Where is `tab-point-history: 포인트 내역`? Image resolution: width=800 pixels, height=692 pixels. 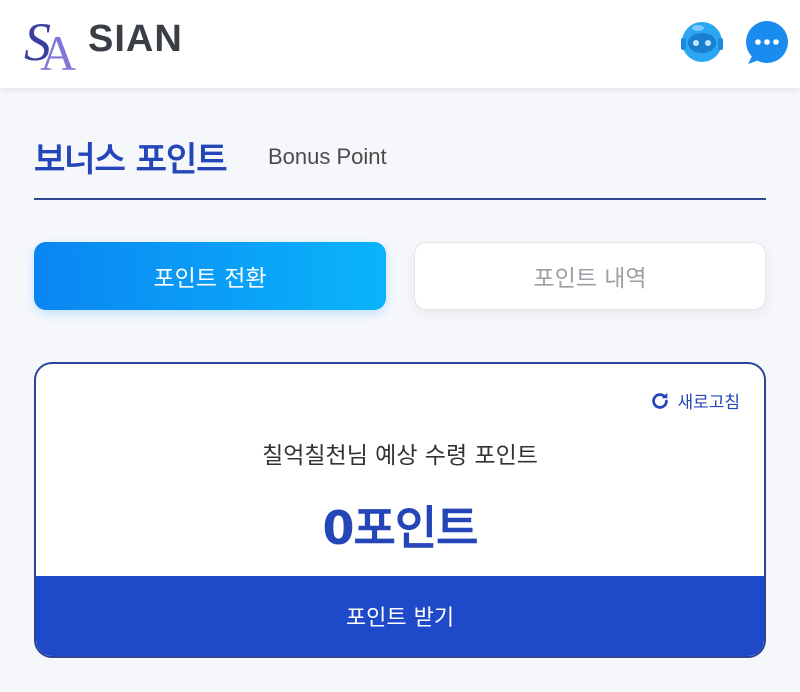 tab-point-history: 포인트 내역 is located at coordinates (590, 276).